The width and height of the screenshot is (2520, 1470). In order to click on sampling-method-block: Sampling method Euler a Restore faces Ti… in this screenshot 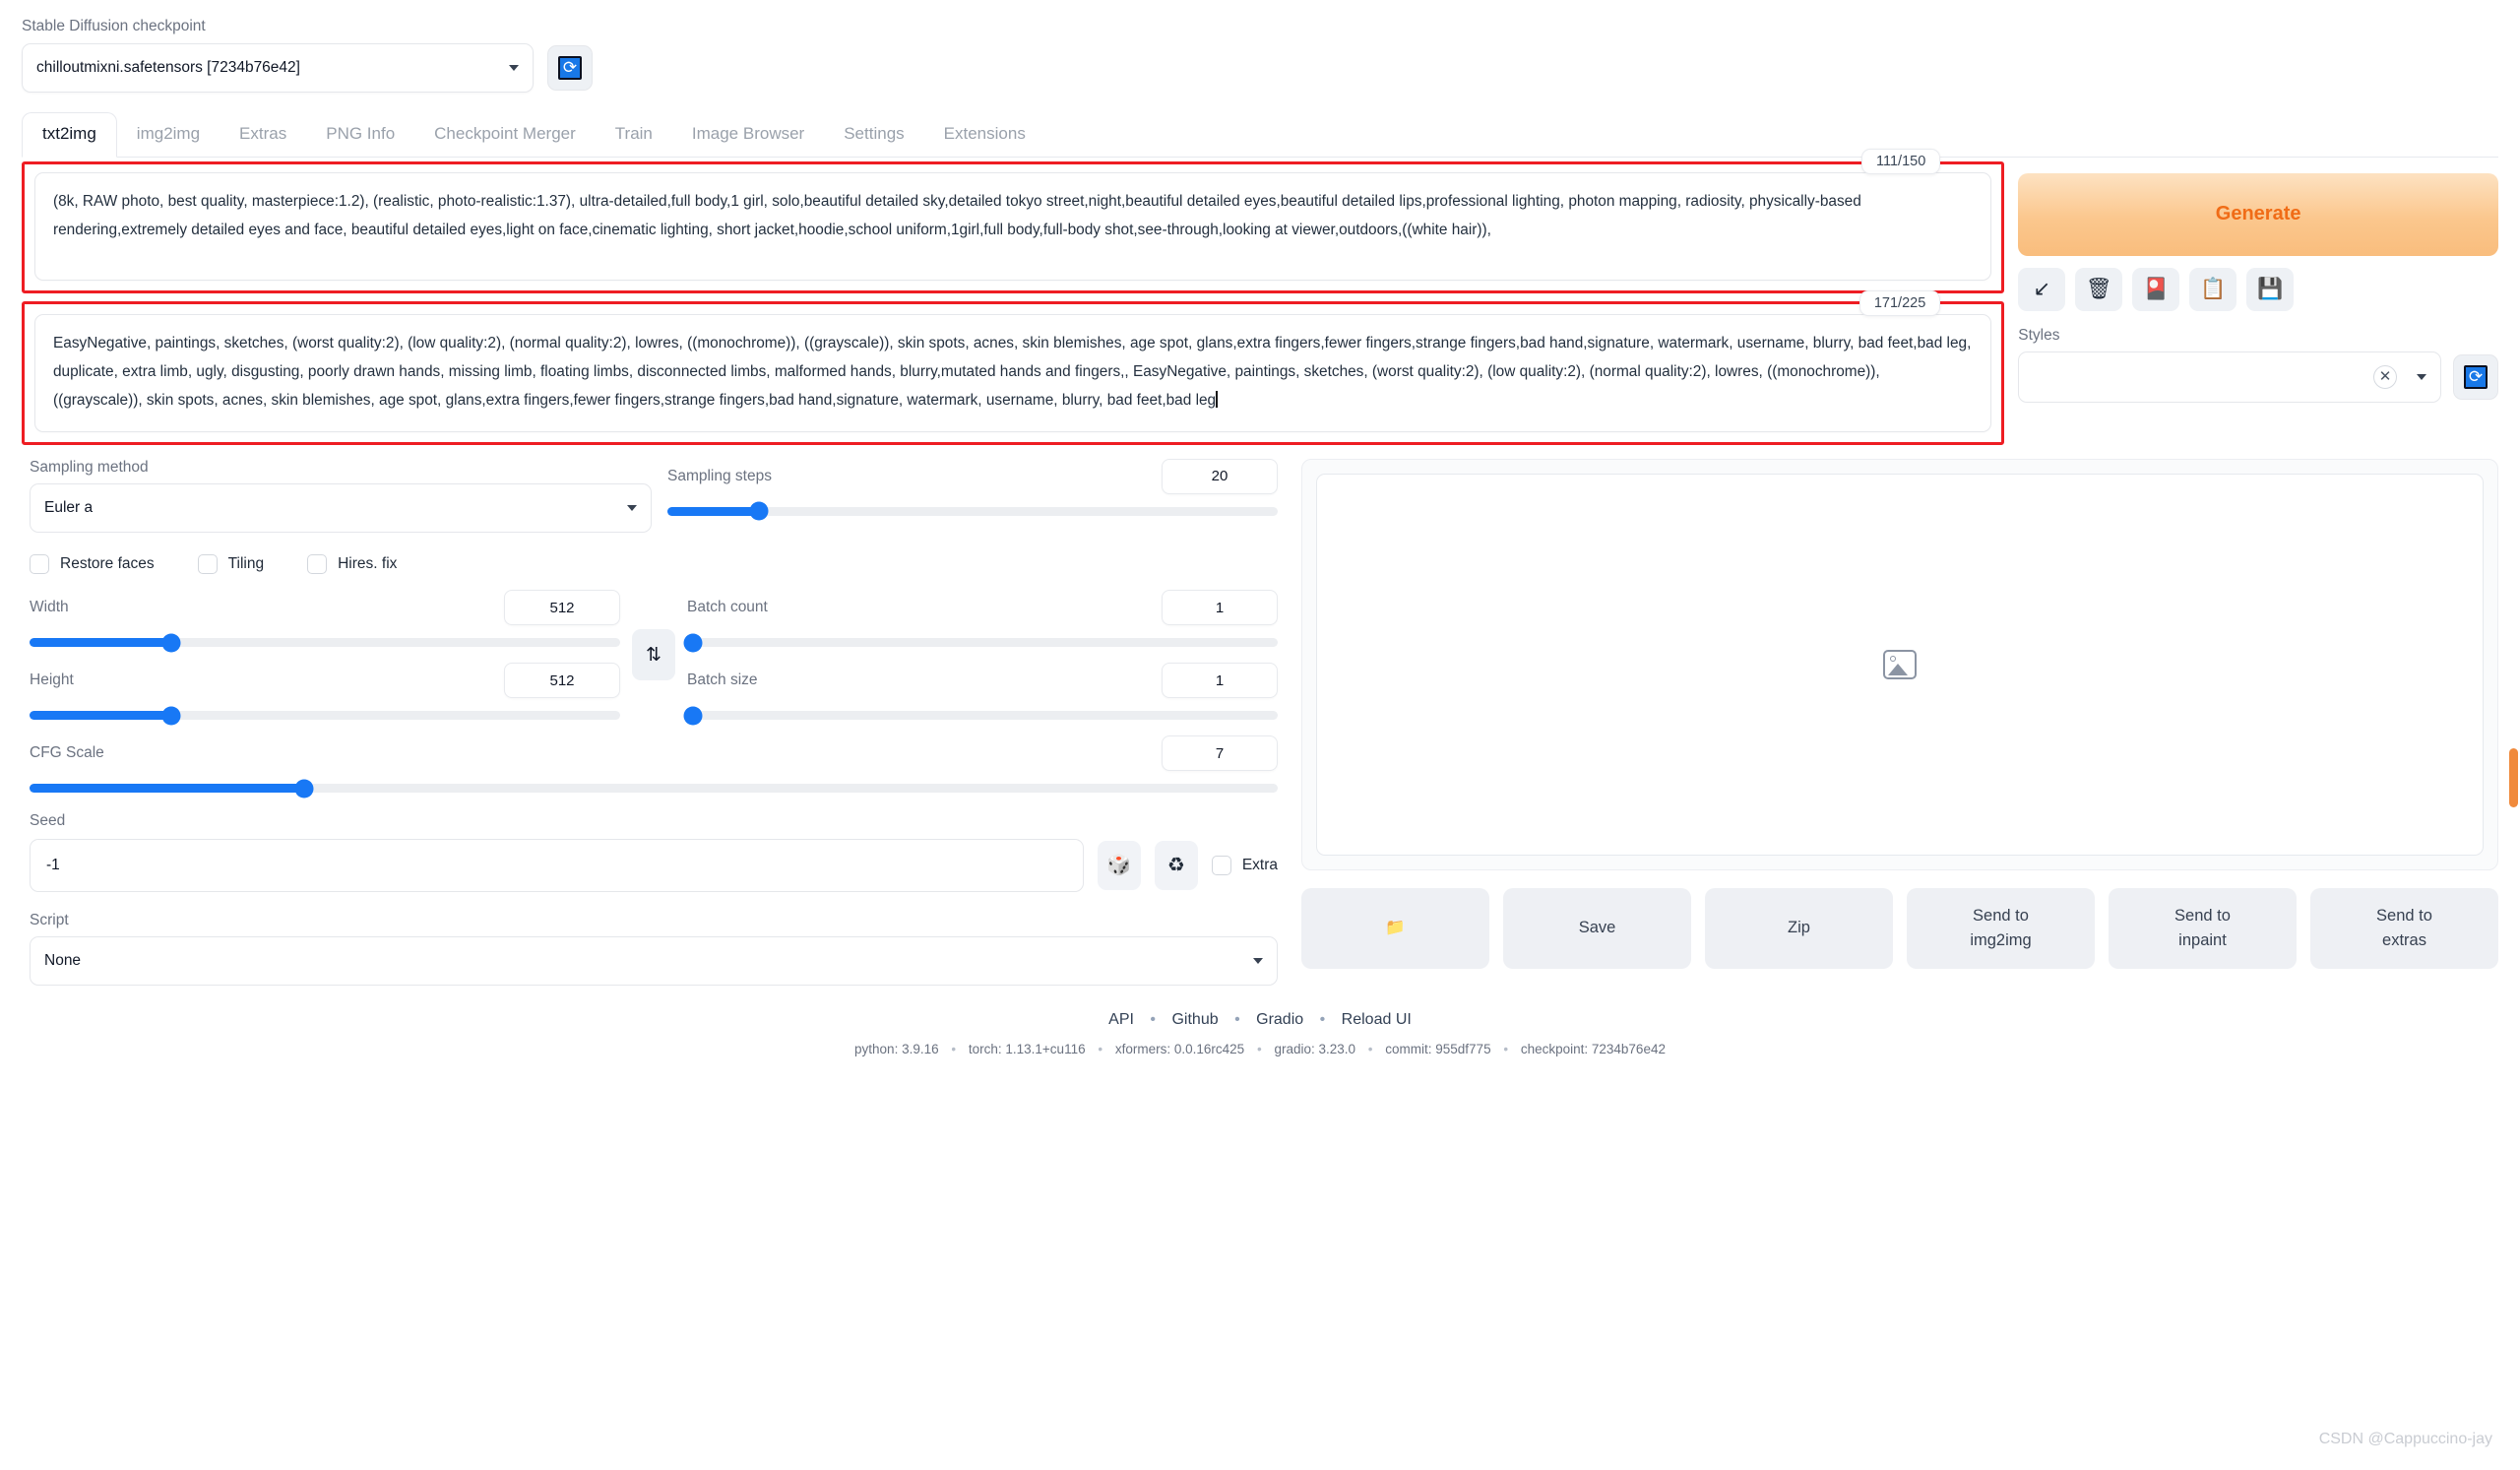, I will do `click(341, 517)`.